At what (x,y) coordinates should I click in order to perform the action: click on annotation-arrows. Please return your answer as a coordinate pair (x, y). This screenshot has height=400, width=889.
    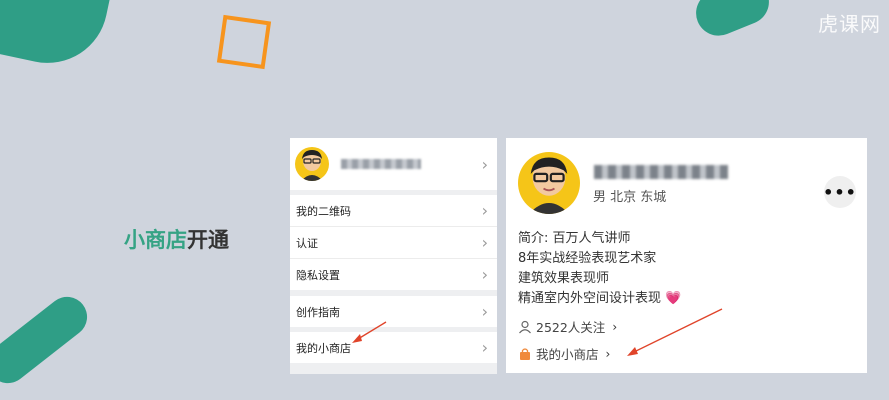
    Looking at the image, I should click on (537, 332).